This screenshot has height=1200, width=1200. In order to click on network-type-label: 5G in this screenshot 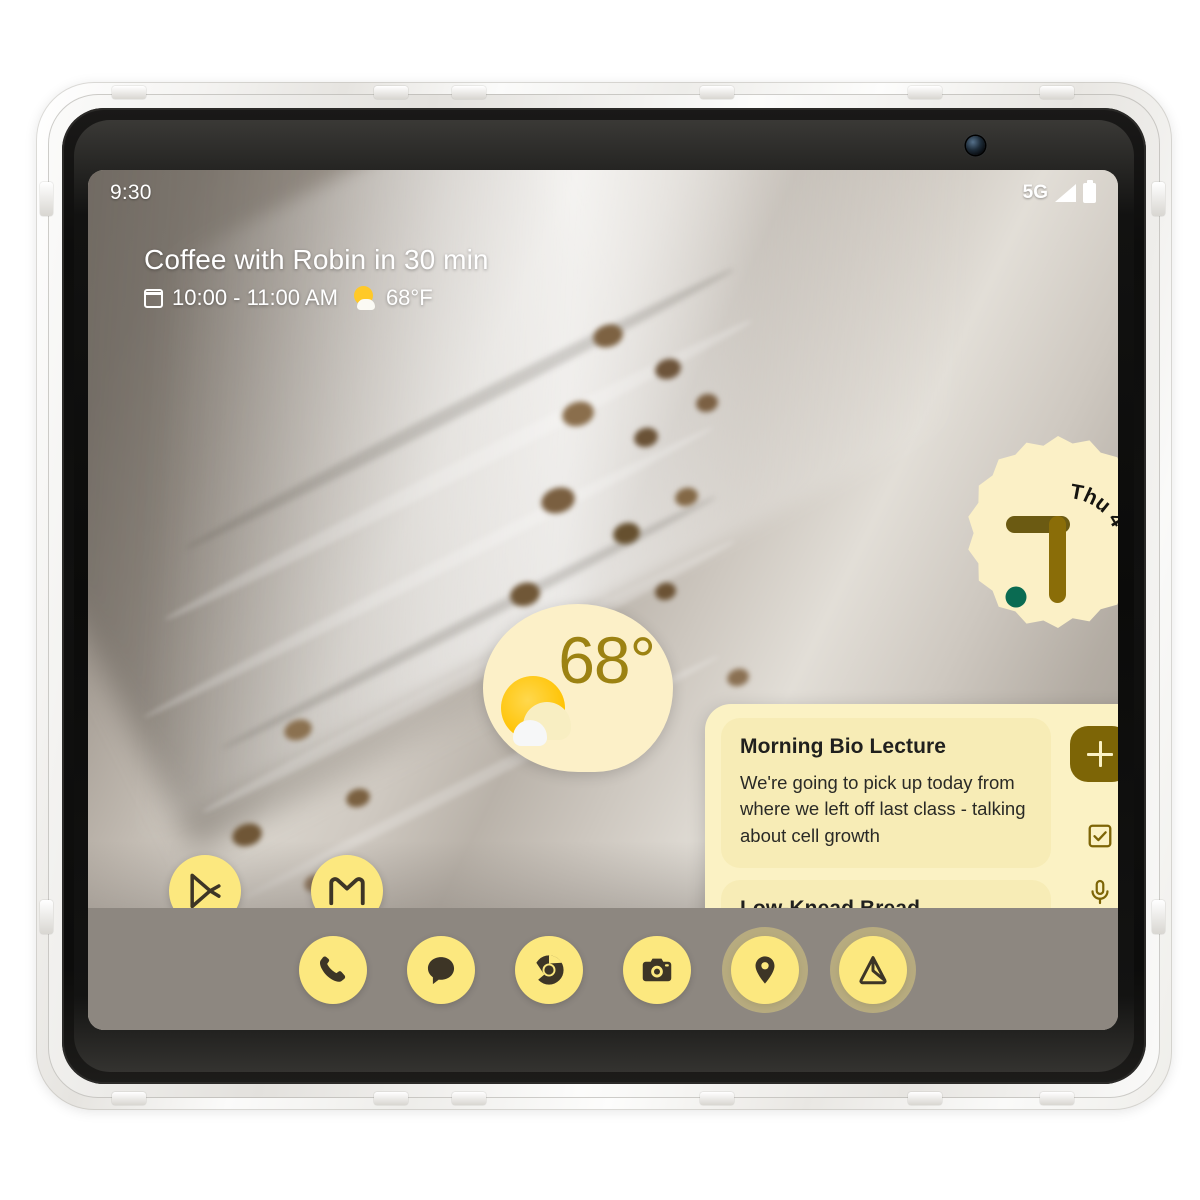, I will do `click(1035, 192)`.